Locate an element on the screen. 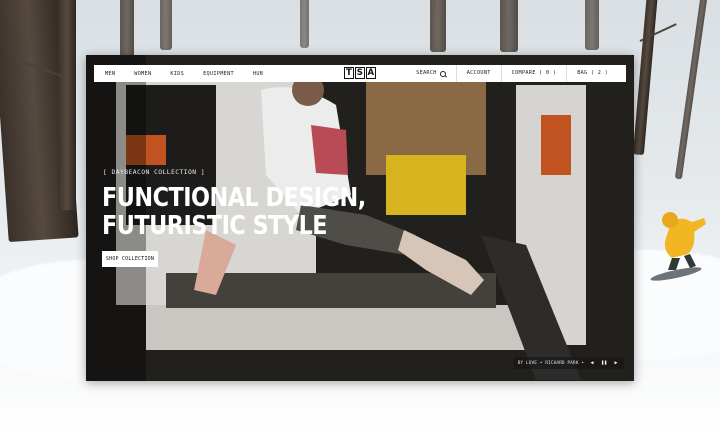  video-player-controls: BY LOVE • RICHARD PARK • ◀ ❚❚ ▶ is located at coordinates (568, 363).